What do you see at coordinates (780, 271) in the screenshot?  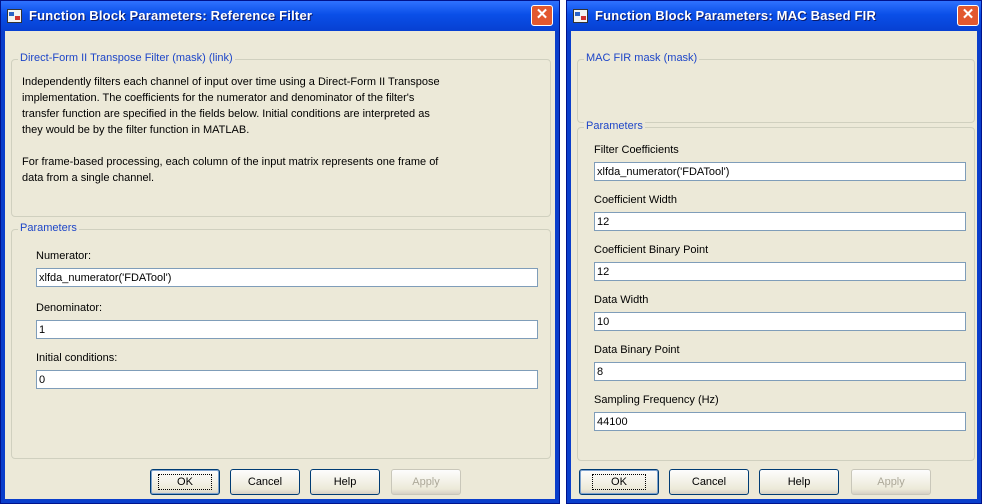 I see `coefficient-binary-point-field` at bounding box center [780, 271].